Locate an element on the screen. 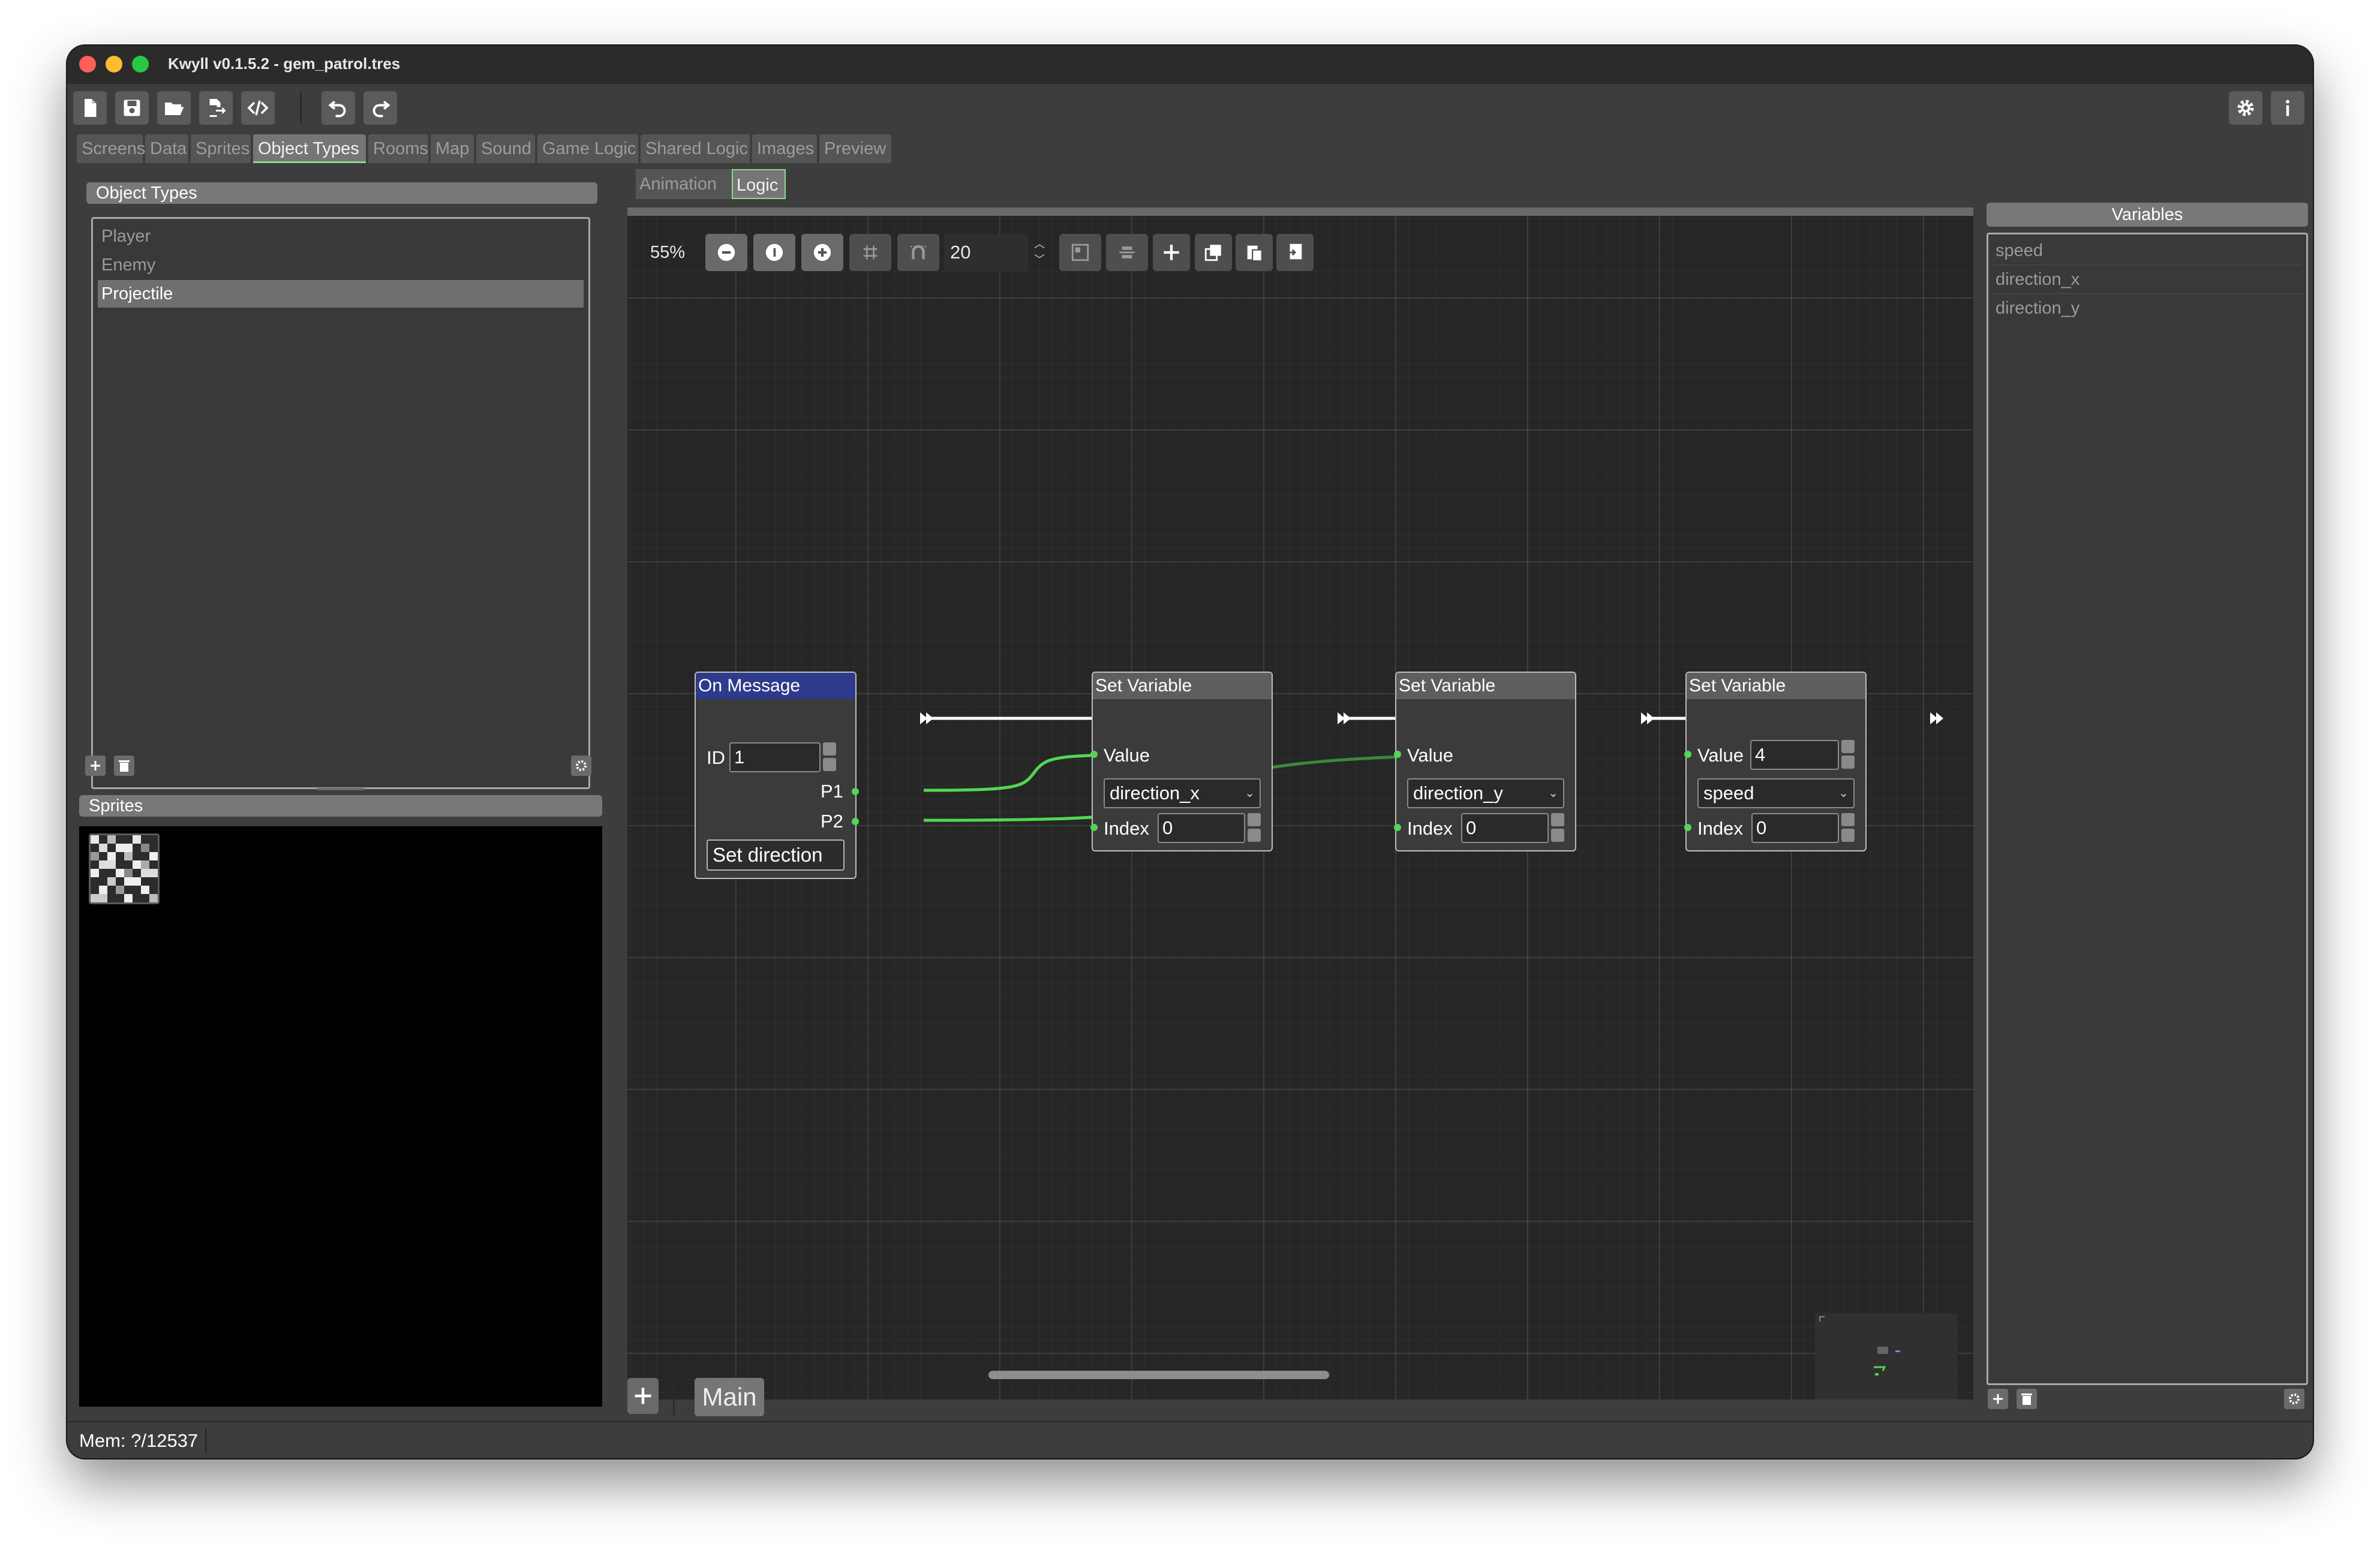 The image size is (2380, 1547). info-button is located at coordinates (2288, 108).